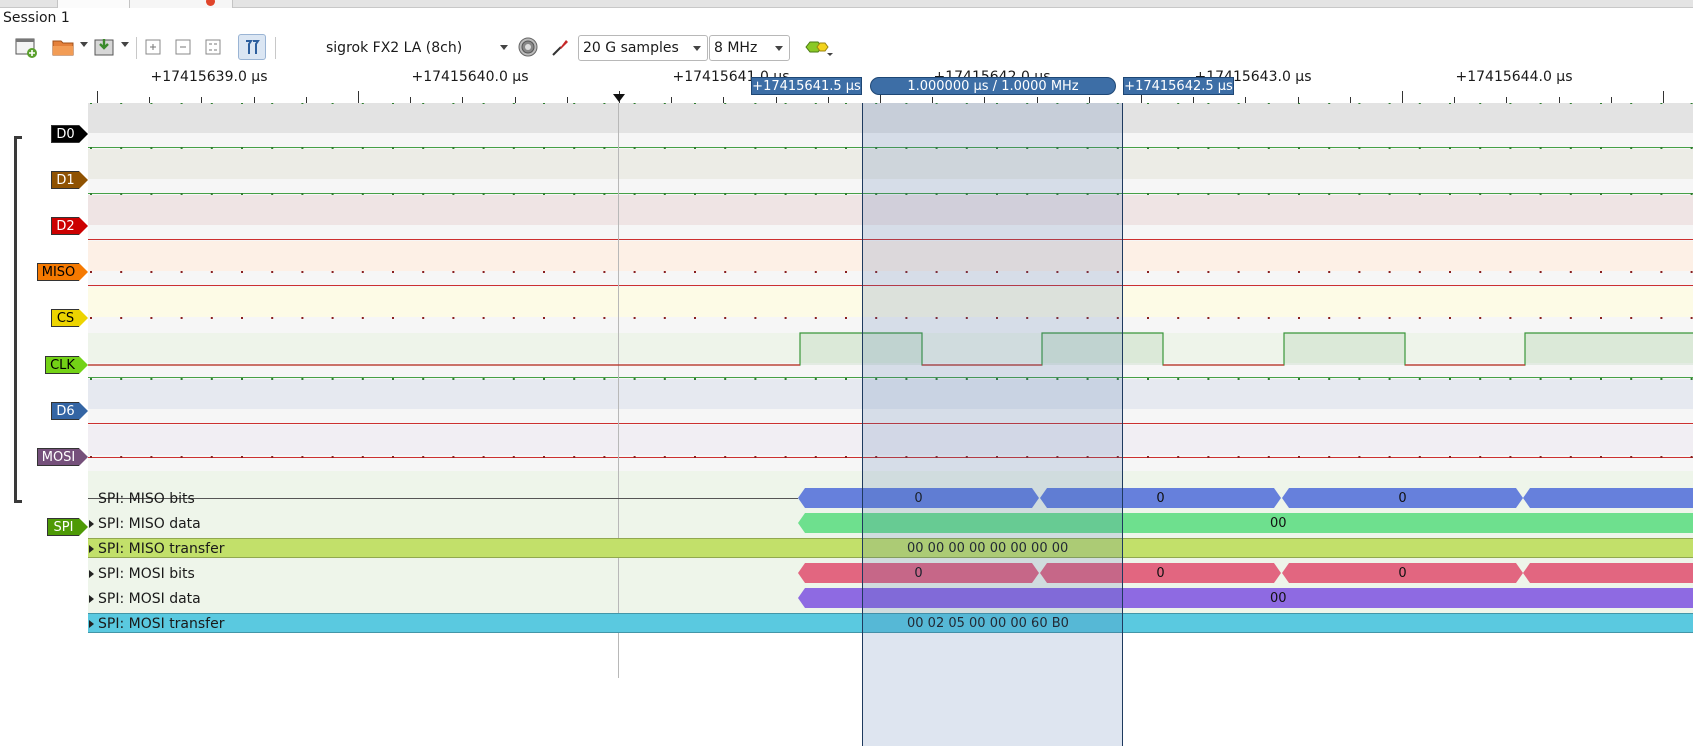 The height and width of the screenshot is (746, 1693). I want to click on save-dropdown-arrow-icon, so click(125, 44).